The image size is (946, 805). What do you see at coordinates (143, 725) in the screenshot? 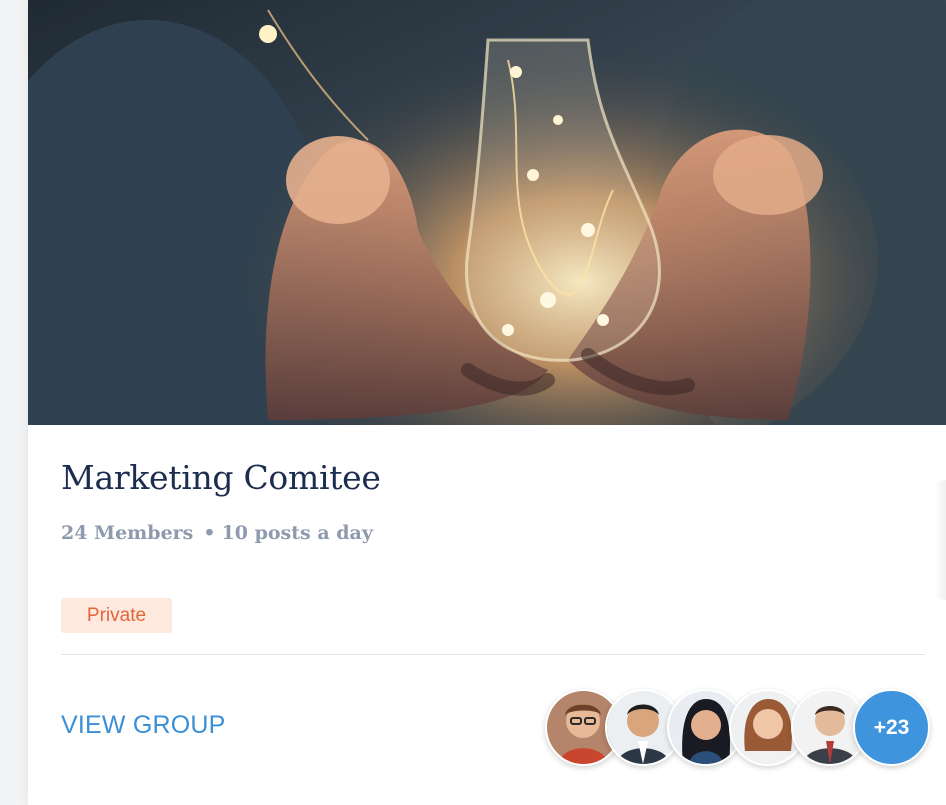
I see `view-group-link: VIEW GROUP` at bounding box center [143, 725].